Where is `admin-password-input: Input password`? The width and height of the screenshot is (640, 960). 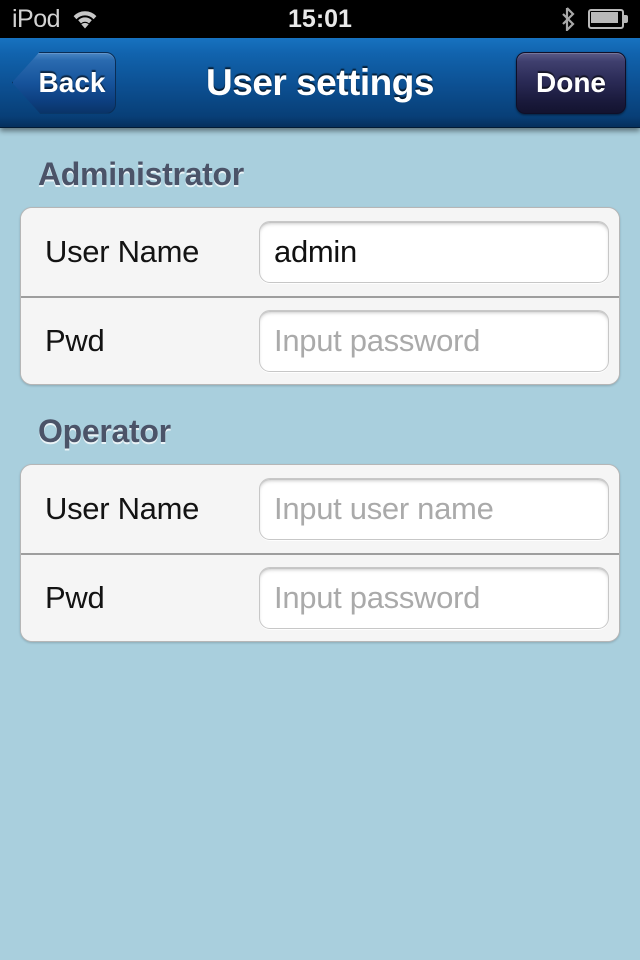 admin-password-input: Input password is located at coordinates (434, 341).